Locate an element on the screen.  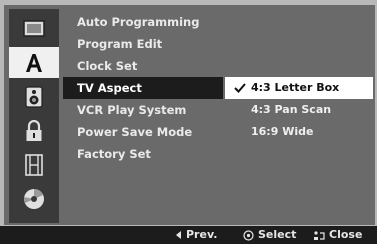
rail-item-audio is located at coordinates (34, 96).